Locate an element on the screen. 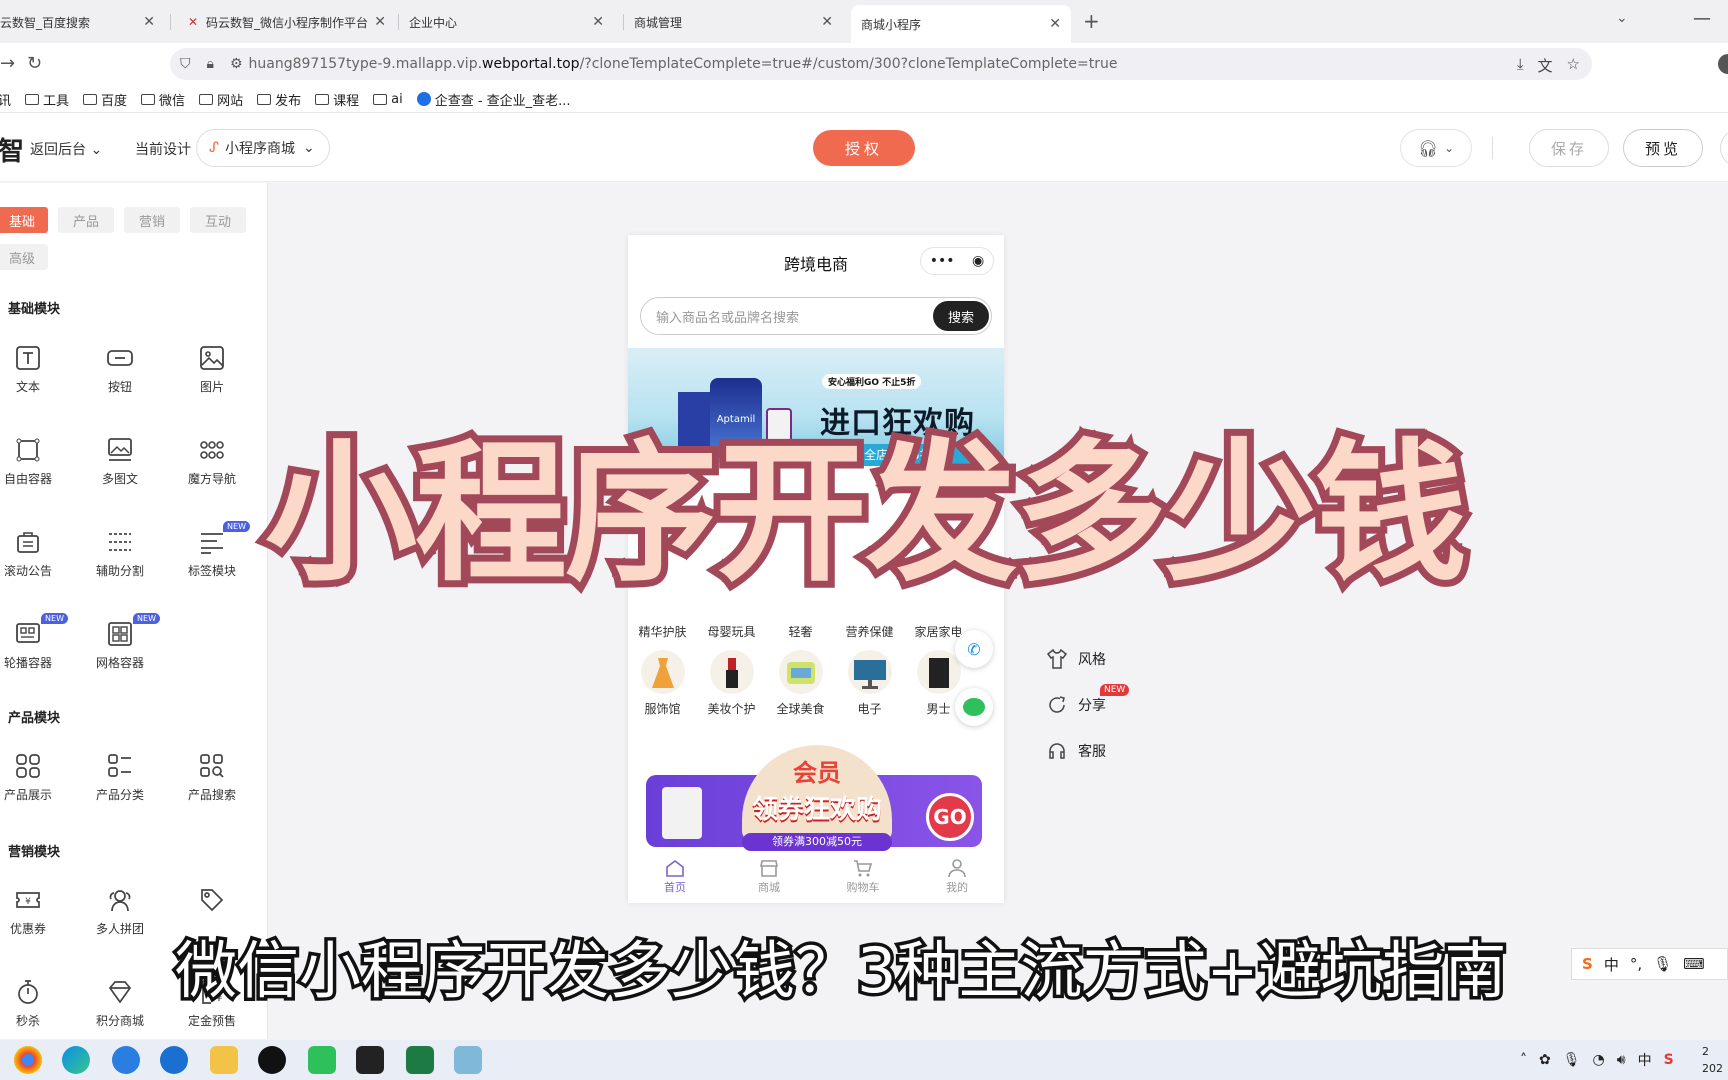 The height and width of the screenshot is (1080, 1728). module-flash-sale: 秒杀 is located at coordinates (34, 1004).